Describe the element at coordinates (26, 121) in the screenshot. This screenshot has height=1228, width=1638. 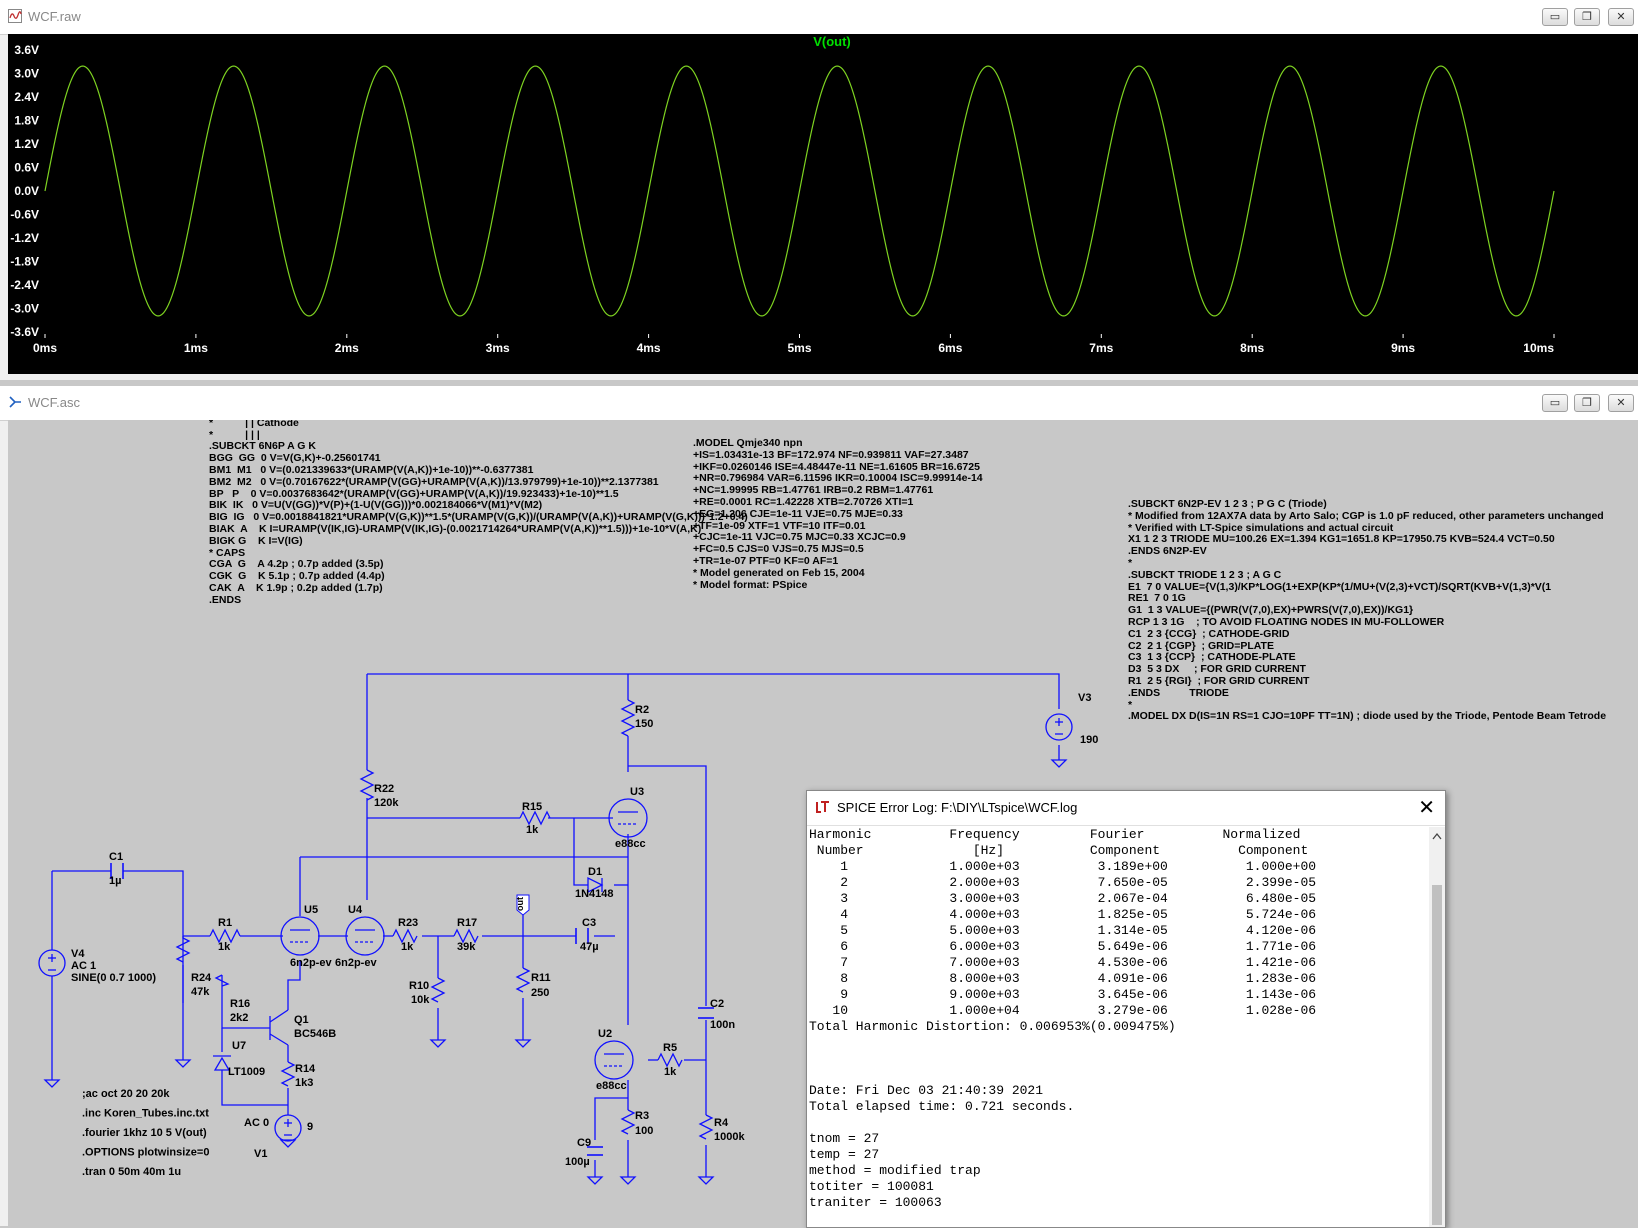
I see `y-tick-label: 1.8V` at that location.